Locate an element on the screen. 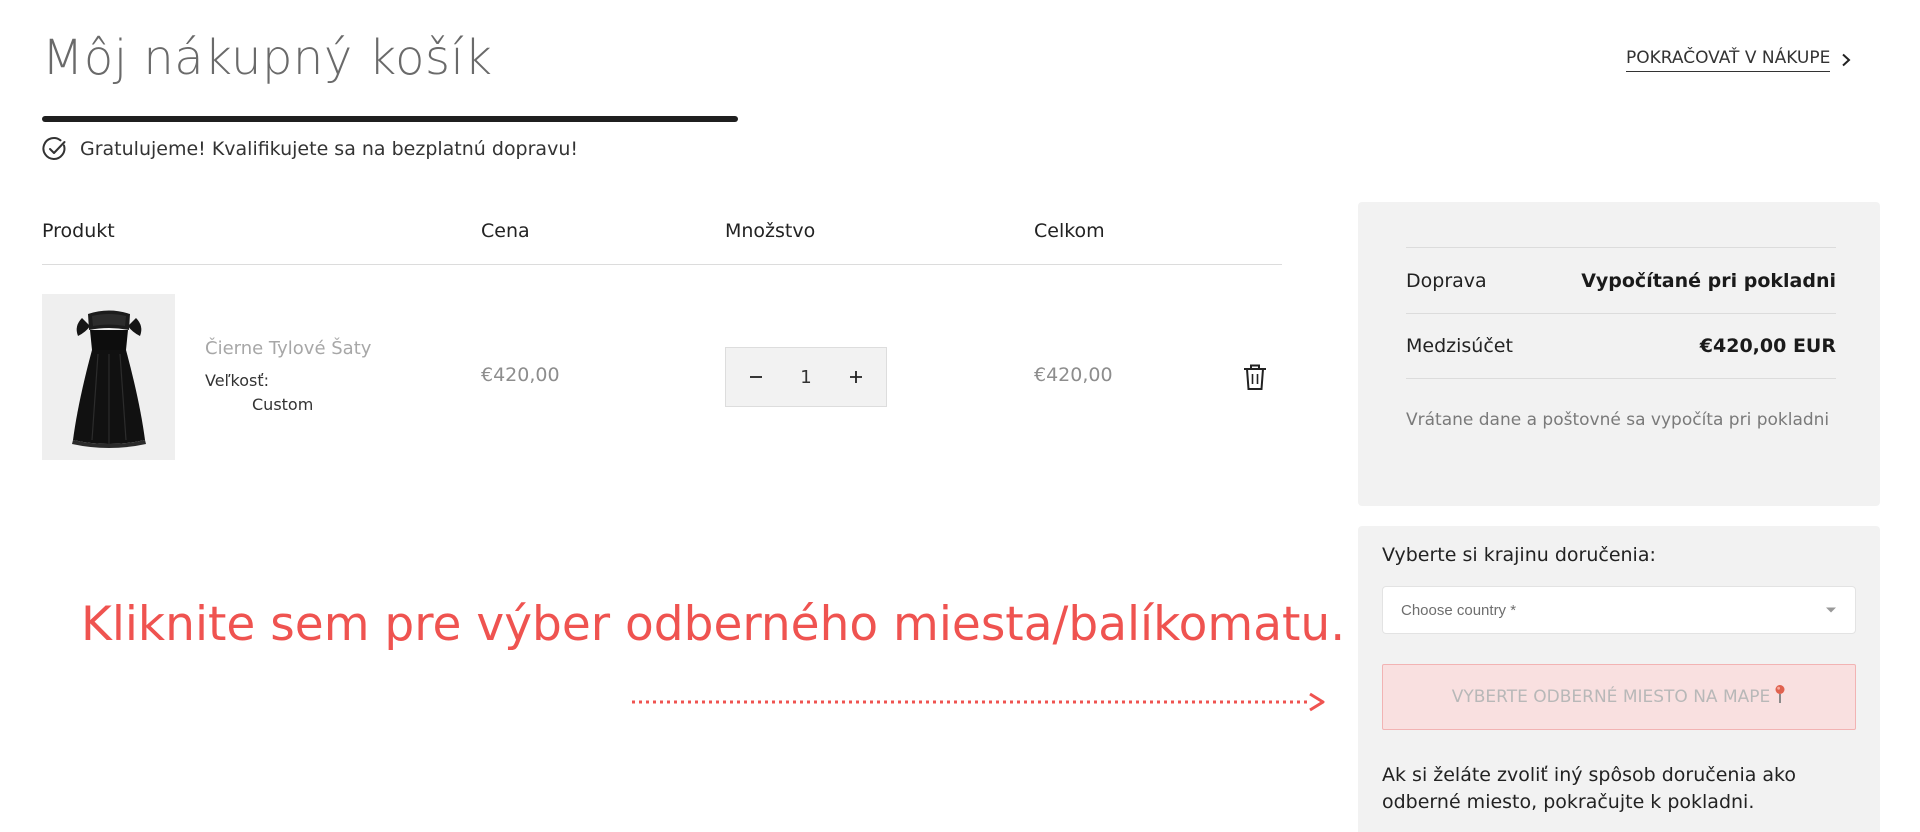 This screenshot has height=832, width=1920. map-pin-icon is located at coordinates (1780, 694).